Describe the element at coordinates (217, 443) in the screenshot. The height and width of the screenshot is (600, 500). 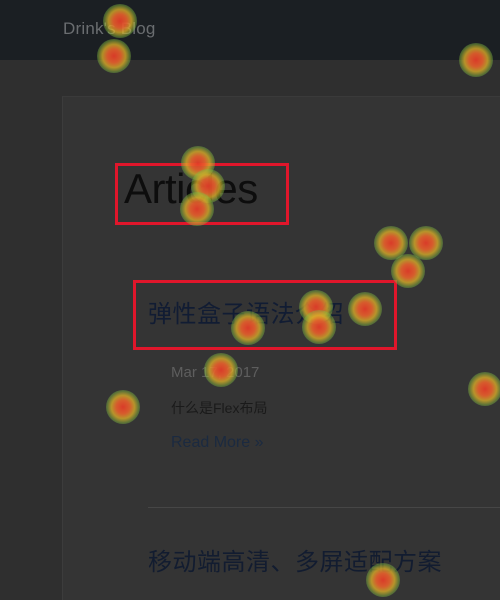
I see `read-more-link: Read More »` at that location.